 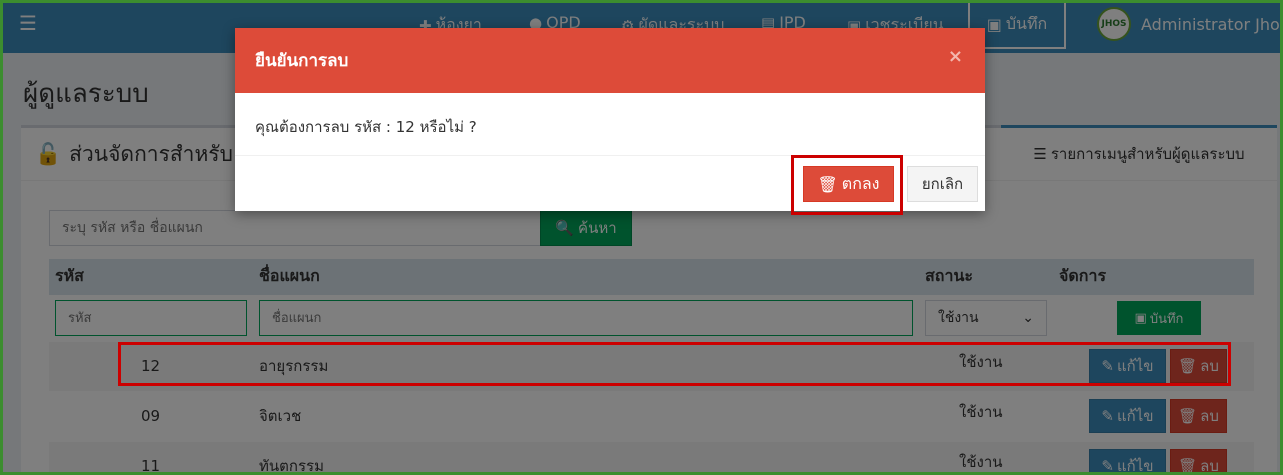 I want to click on cancel-button: ยกเลิก, so click(x=942, y=184).